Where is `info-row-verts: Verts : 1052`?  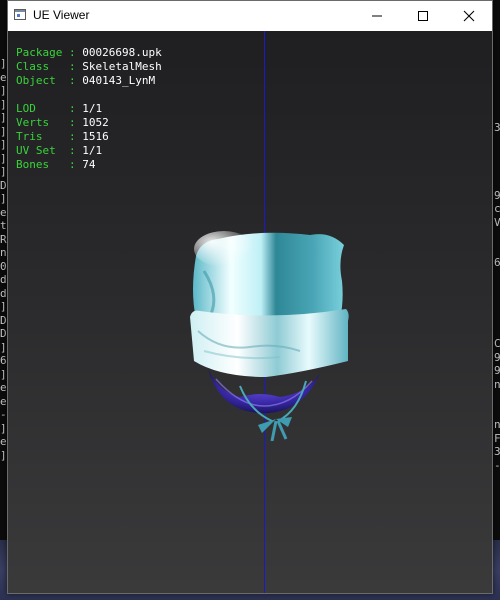 info-row-verts: Verts : 1052 is located at coordinates (62, 122).